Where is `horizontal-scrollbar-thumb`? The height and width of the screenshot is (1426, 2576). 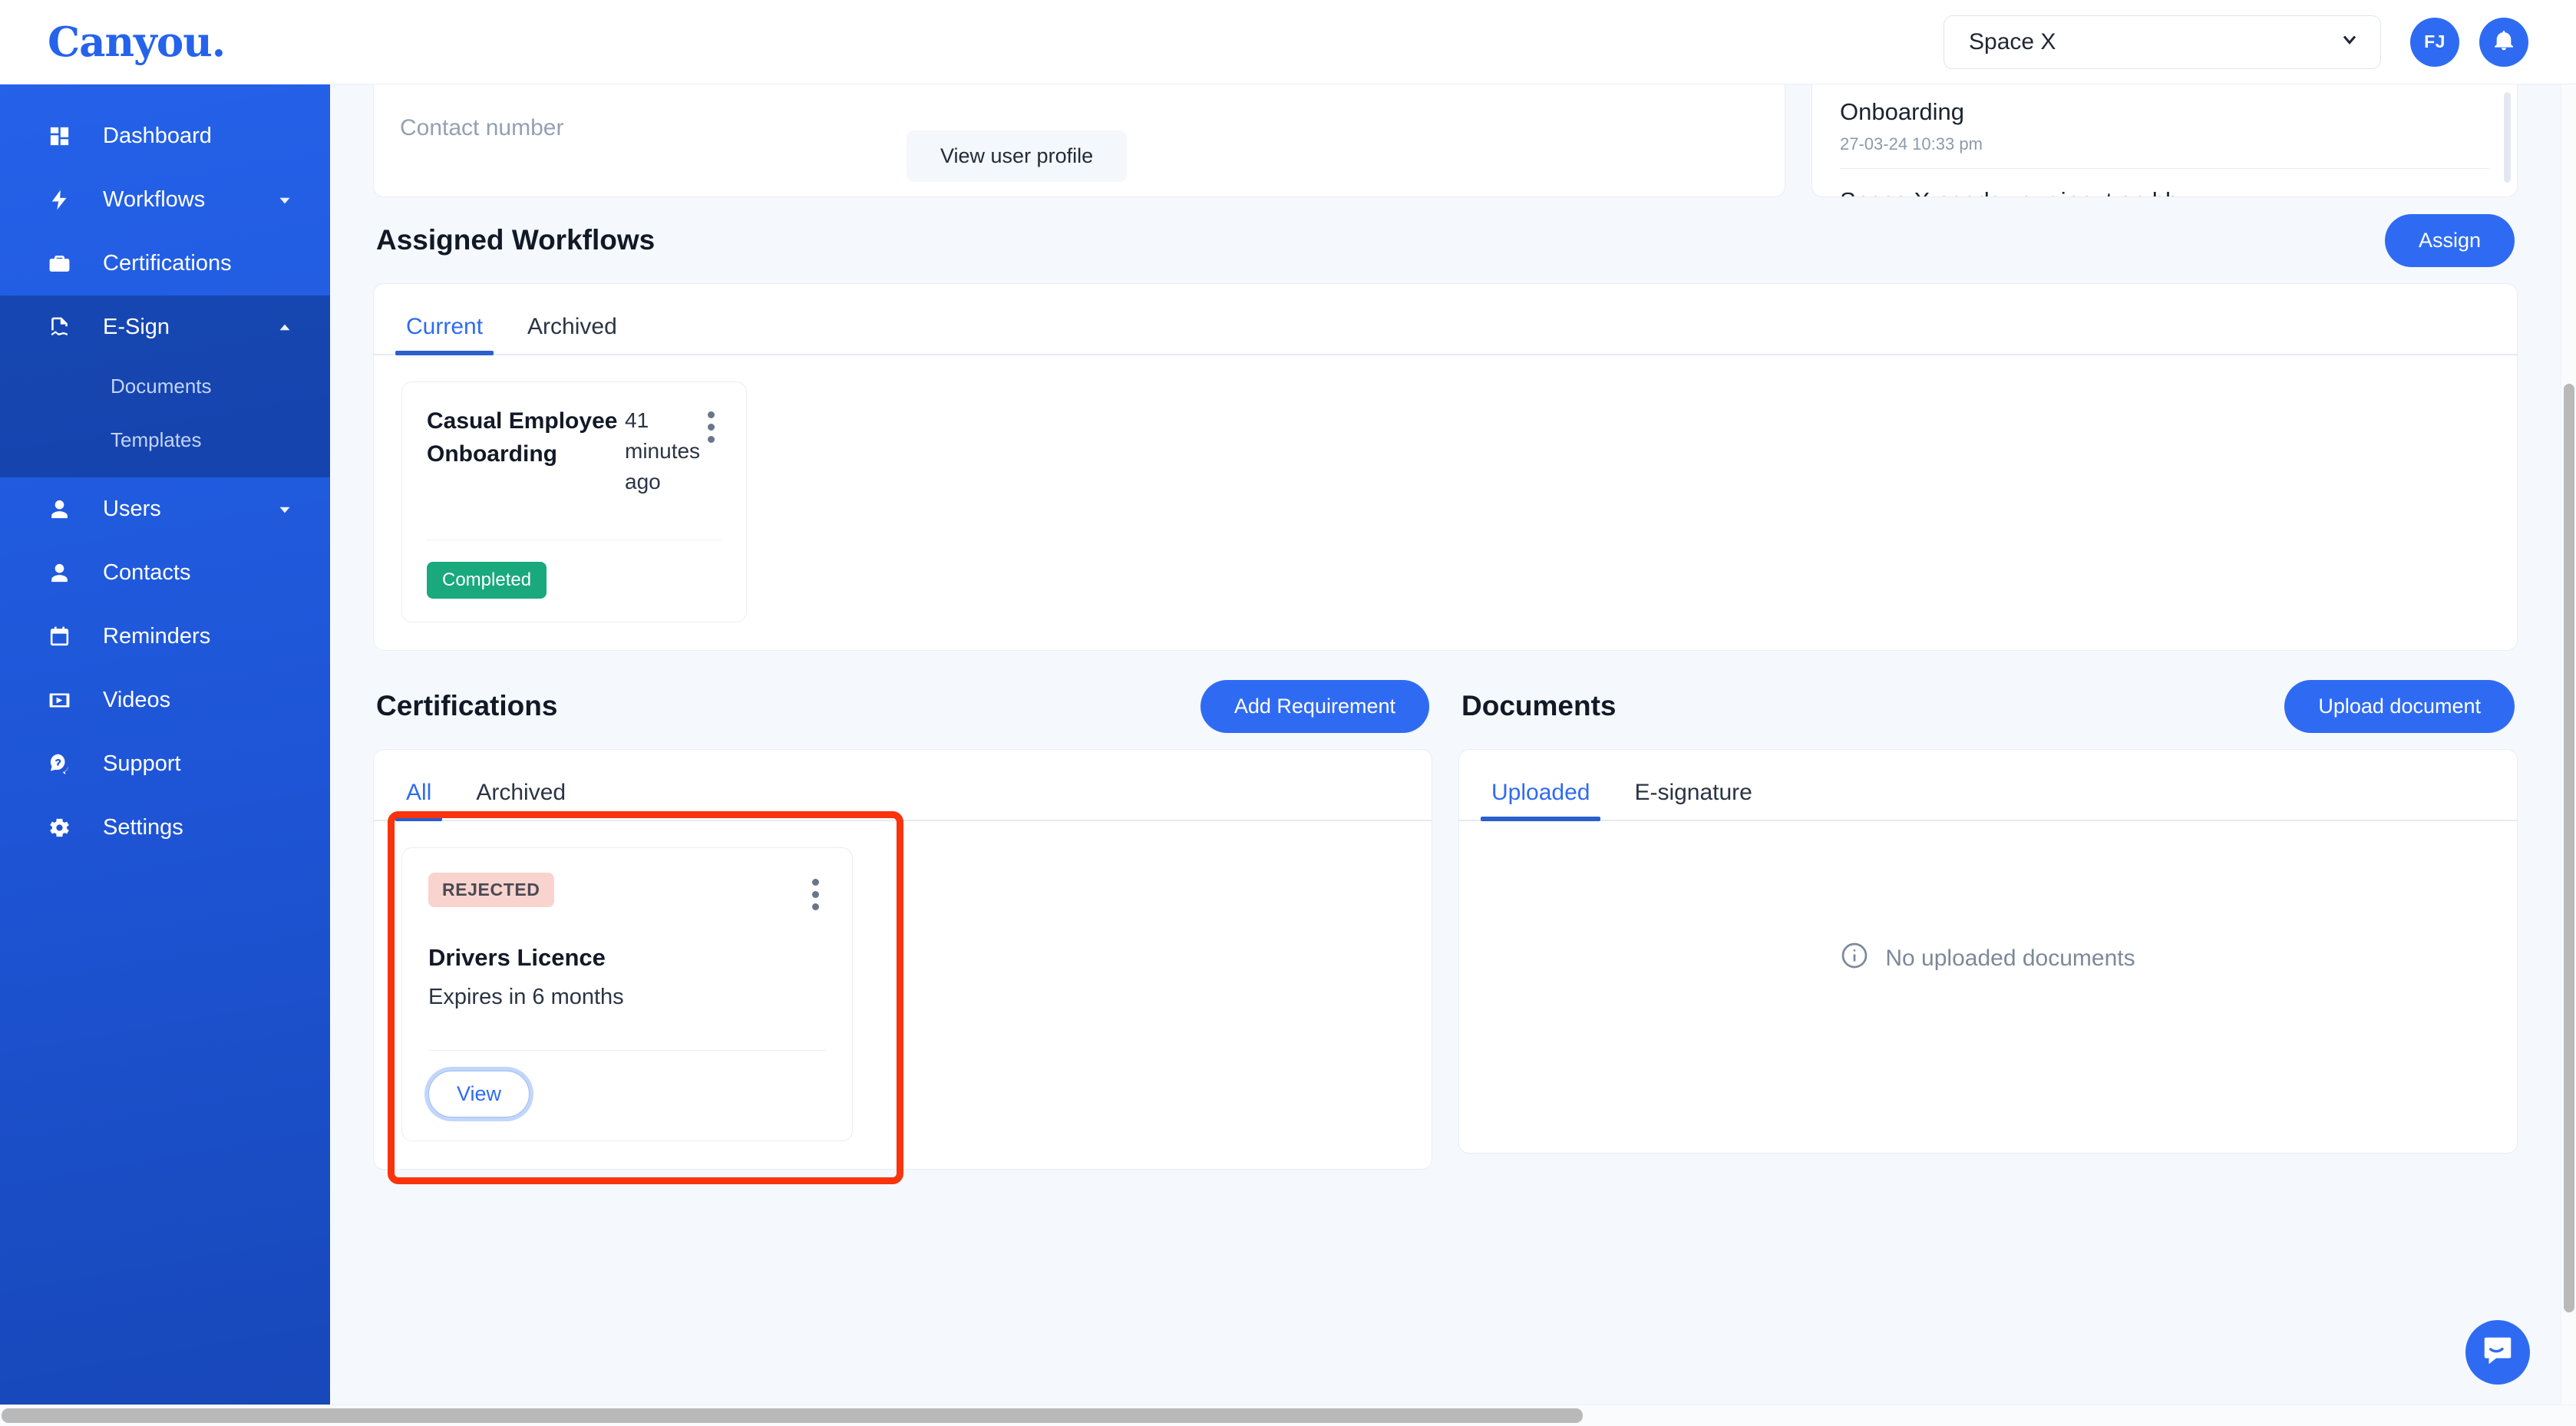
horizontal-scrollbar-thumb is located at coordinates (792, 1416).